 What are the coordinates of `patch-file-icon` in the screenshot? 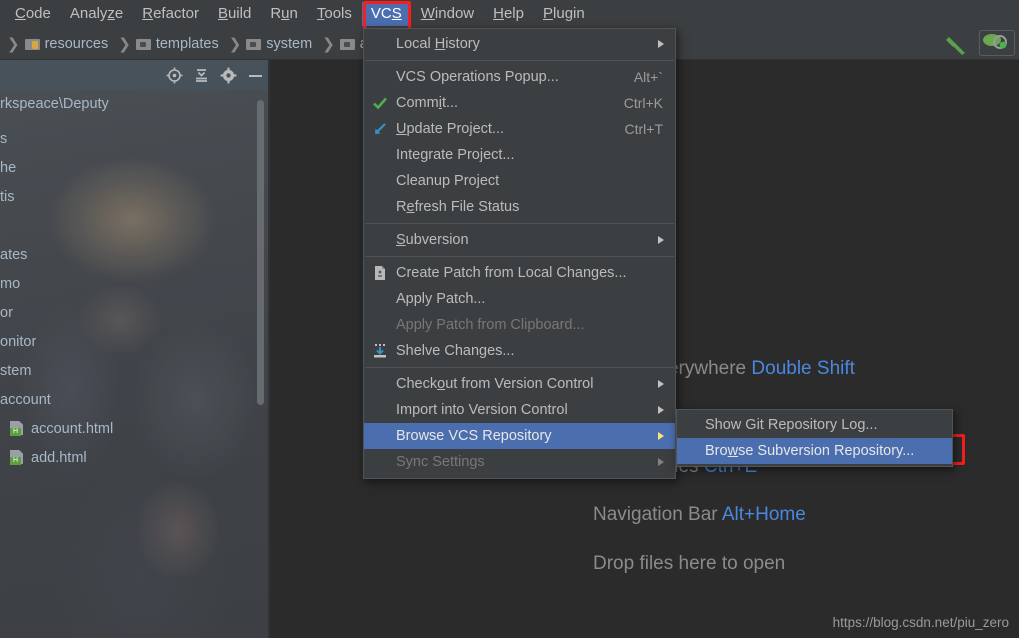 It's located at (380, 273).